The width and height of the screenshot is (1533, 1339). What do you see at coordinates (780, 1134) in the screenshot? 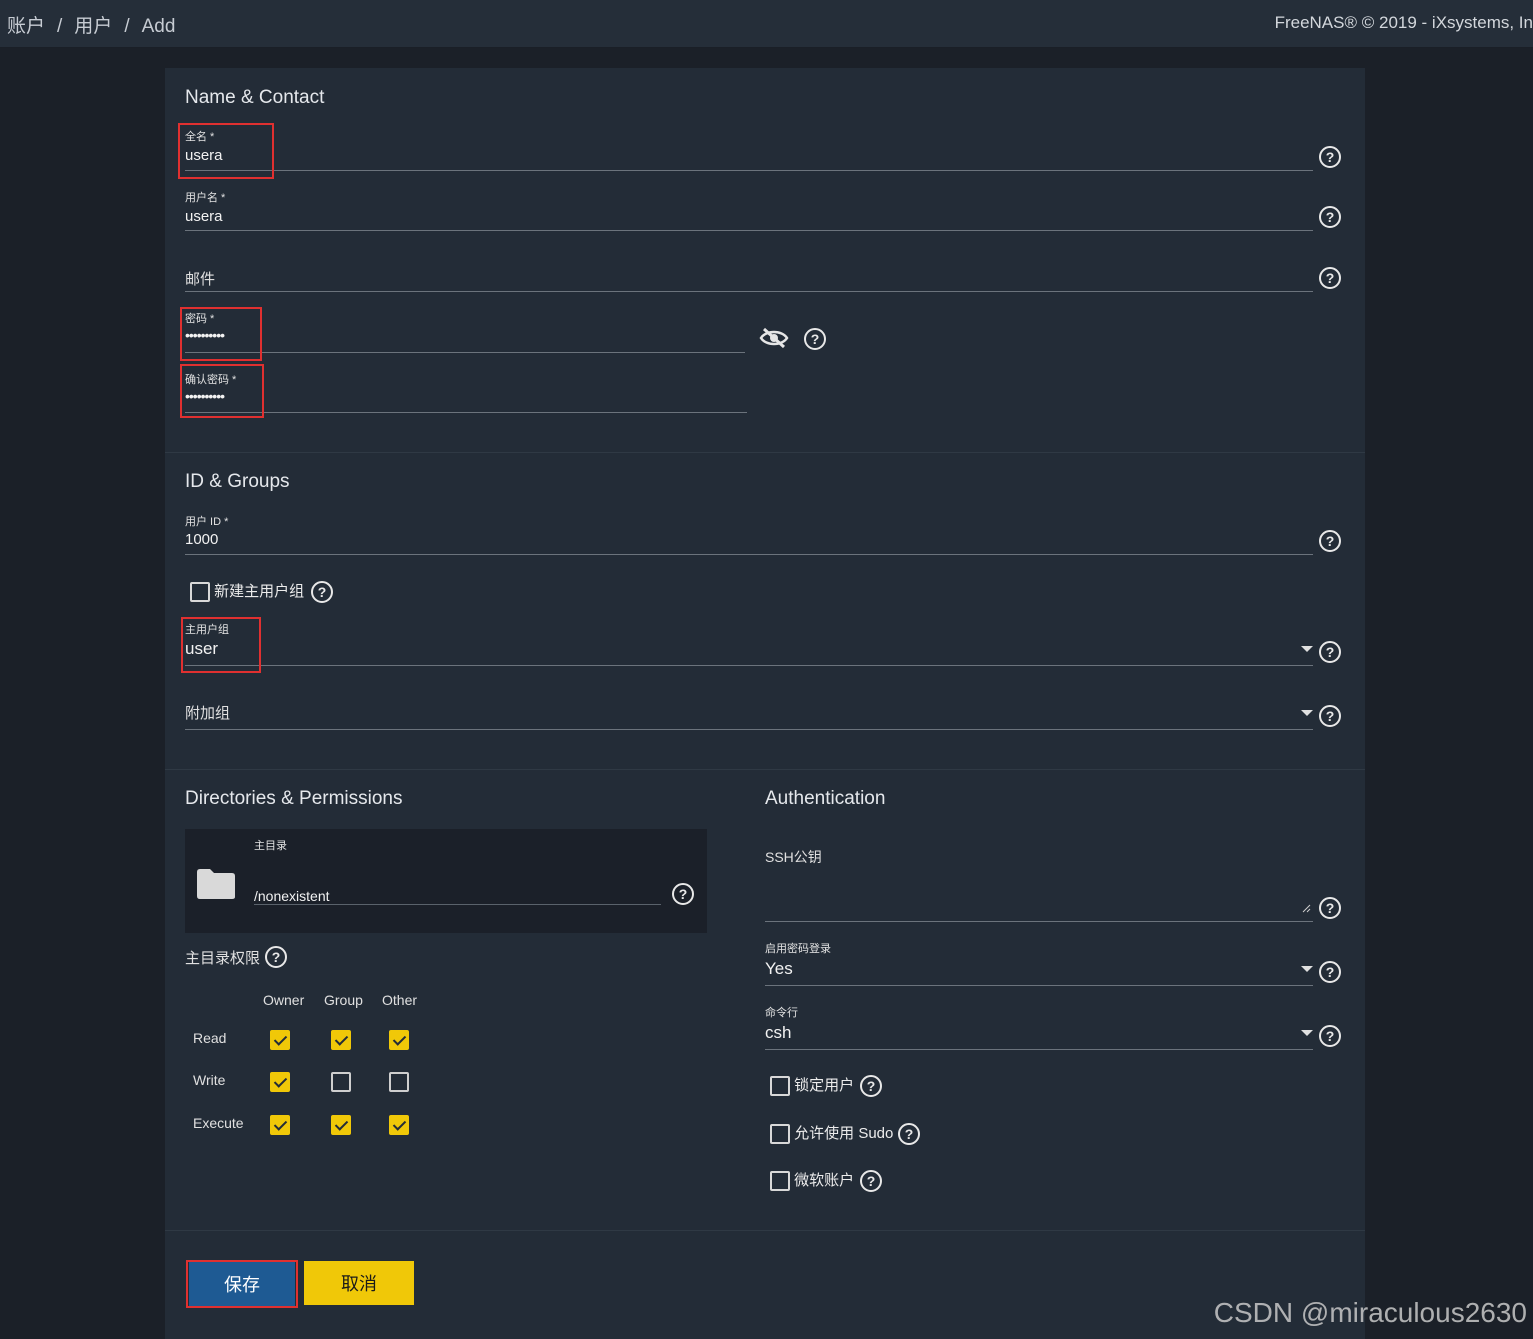
I see `sudo-checkbox` at bounding box center [780, 1134].